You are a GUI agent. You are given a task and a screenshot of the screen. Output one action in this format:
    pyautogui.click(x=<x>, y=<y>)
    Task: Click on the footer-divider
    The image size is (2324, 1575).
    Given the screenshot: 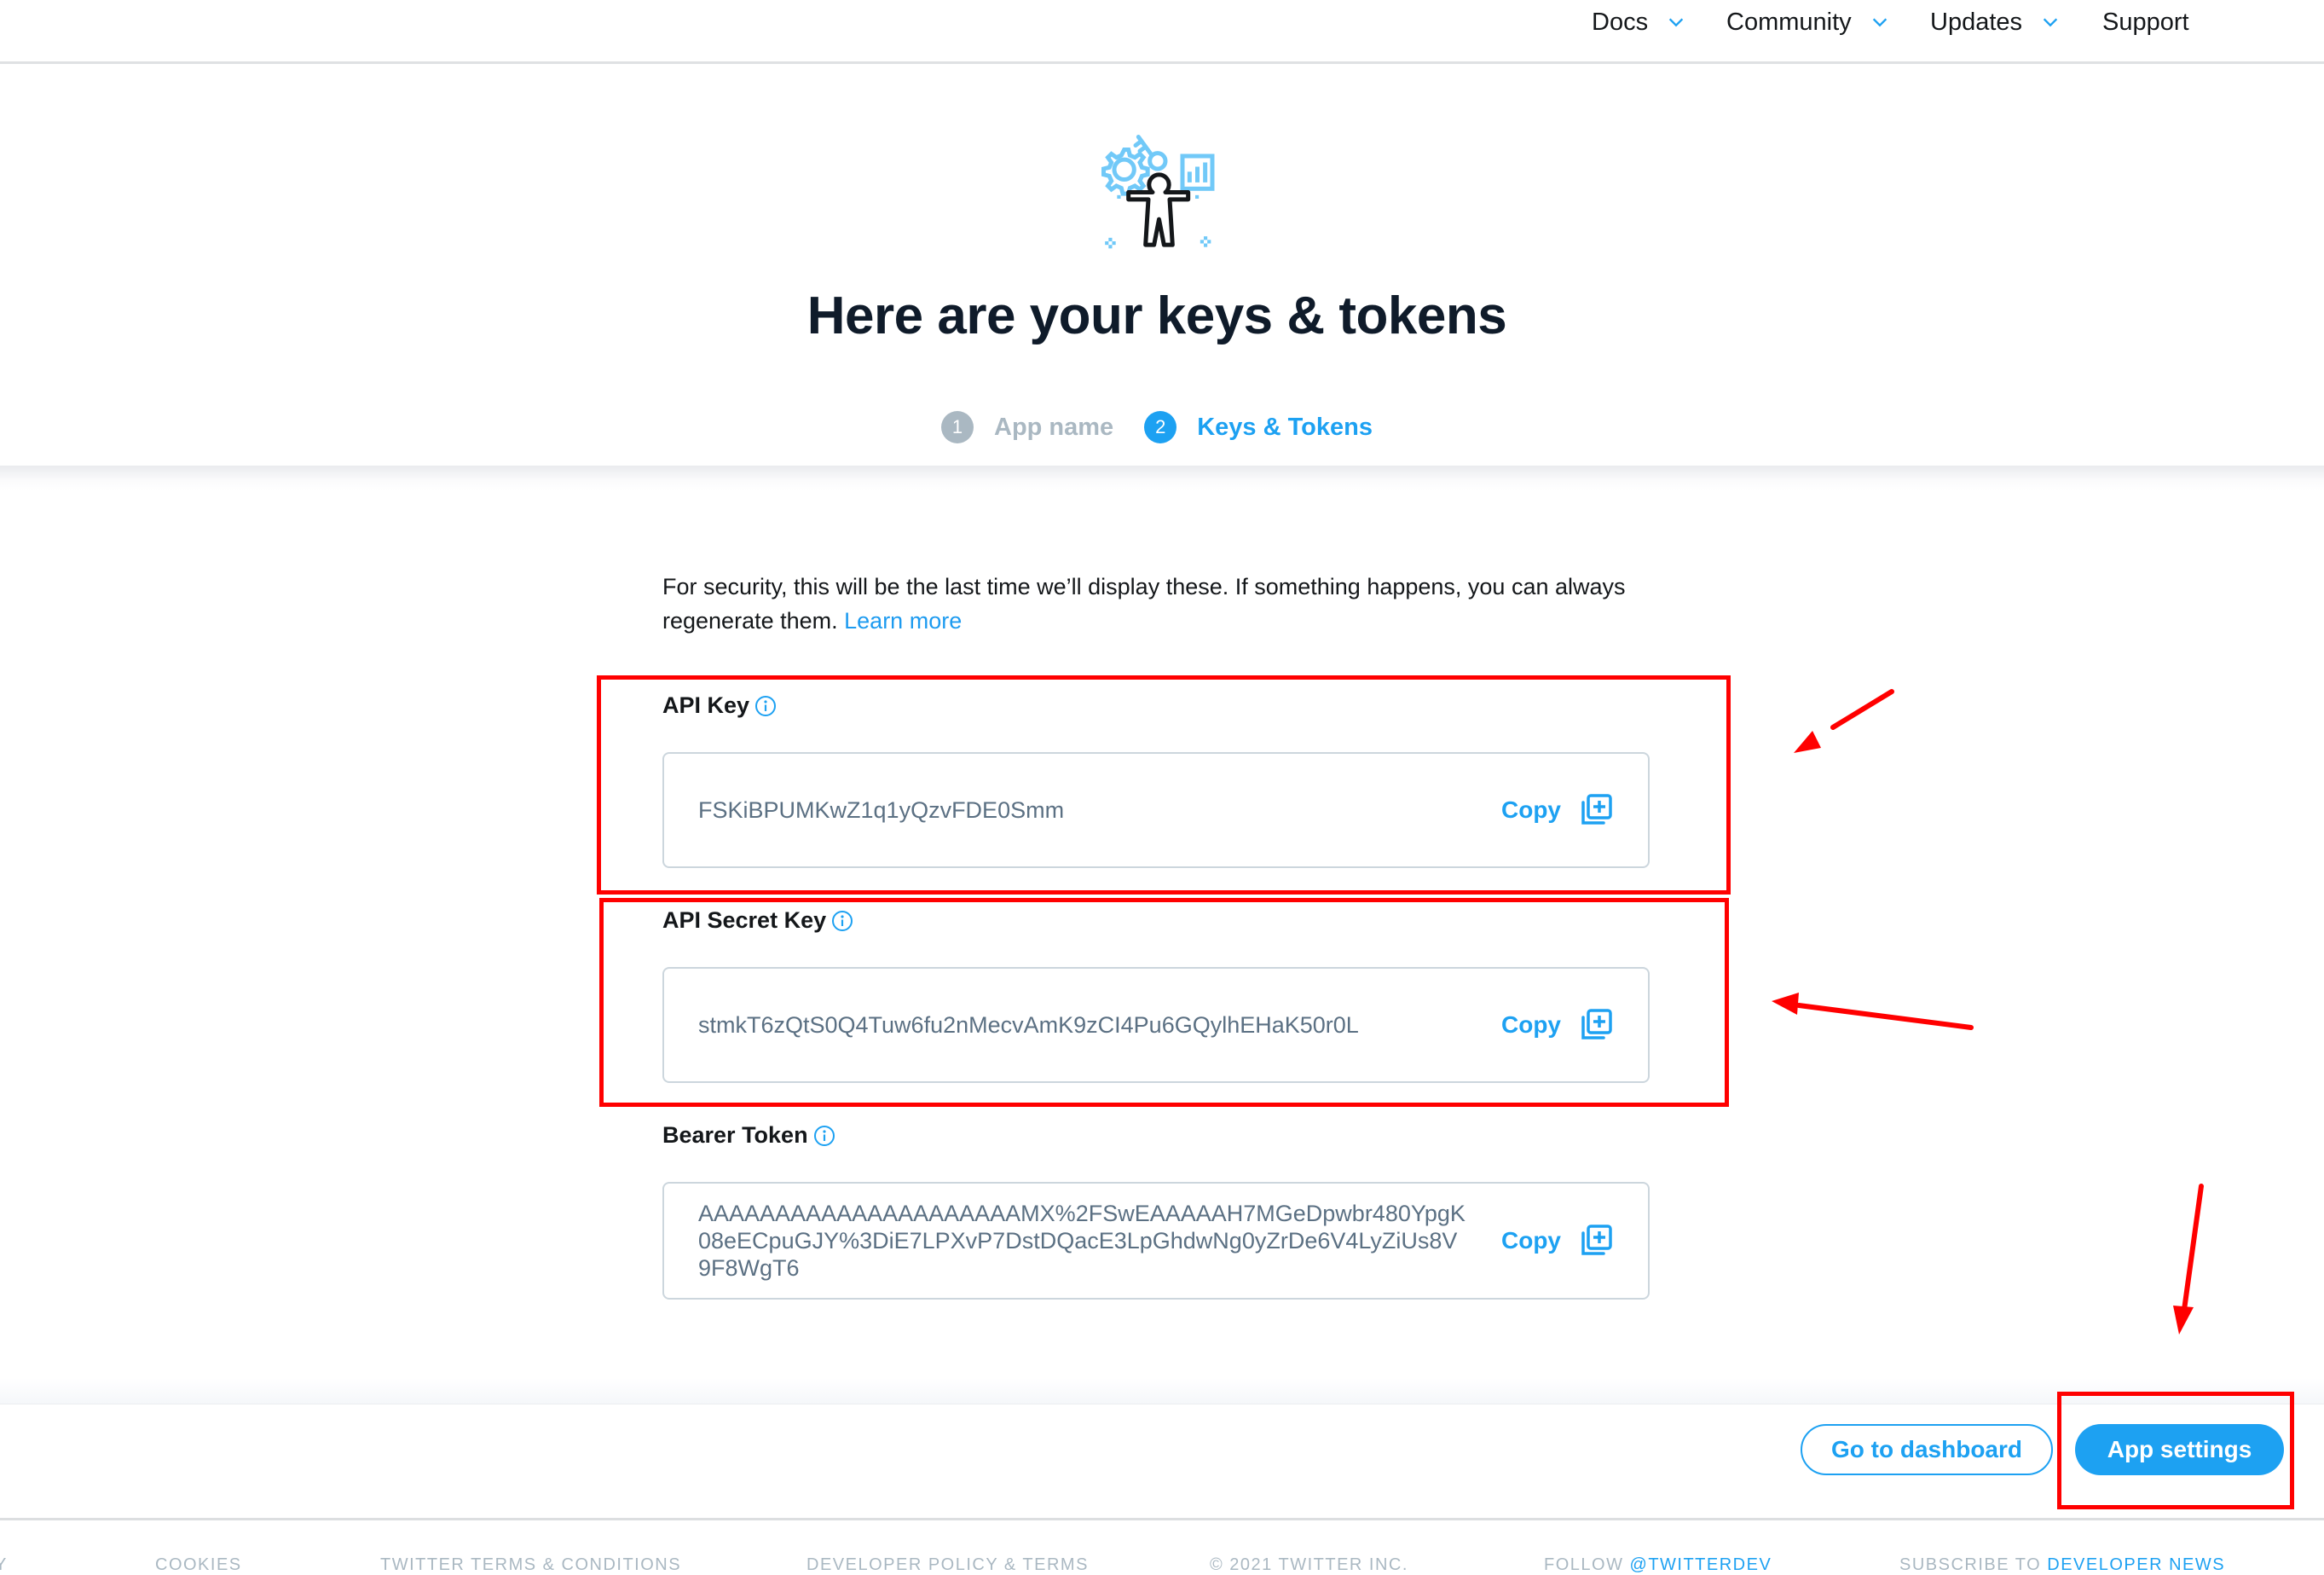 What is the action you would take?
    pyautogui.click(x=1162, y=1519)
    